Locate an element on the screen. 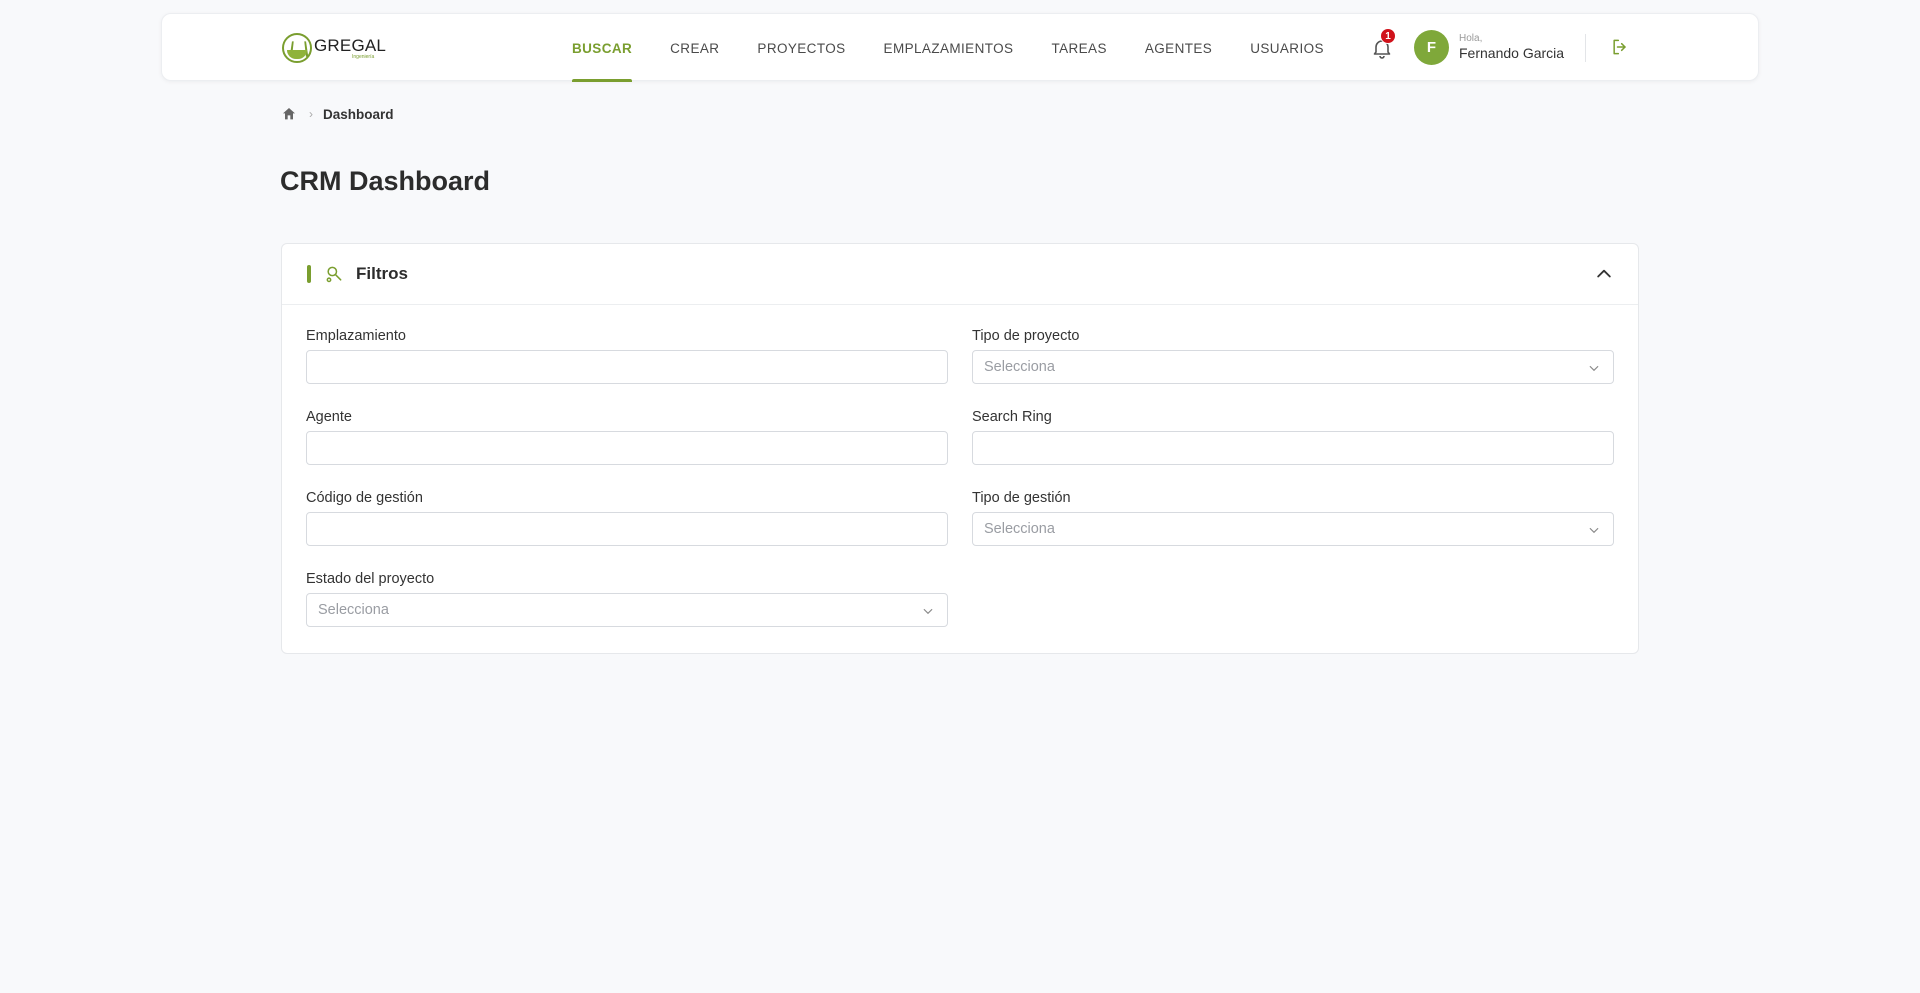 The image size is (1920, 993). header-divider is located at coordinates (1585, 48).